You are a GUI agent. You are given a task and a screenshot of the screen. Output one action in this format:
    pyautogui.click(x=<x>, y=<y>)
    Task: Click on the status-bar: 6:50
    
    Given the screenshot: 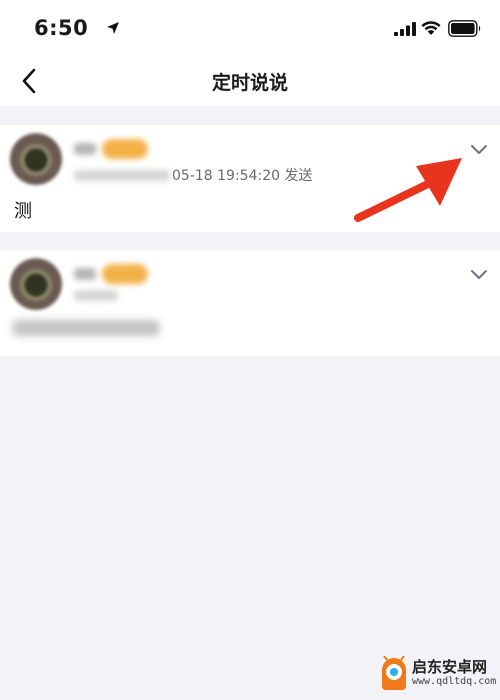 What is the action you would take?
    pyautogui.click(x=250, y=30)
    